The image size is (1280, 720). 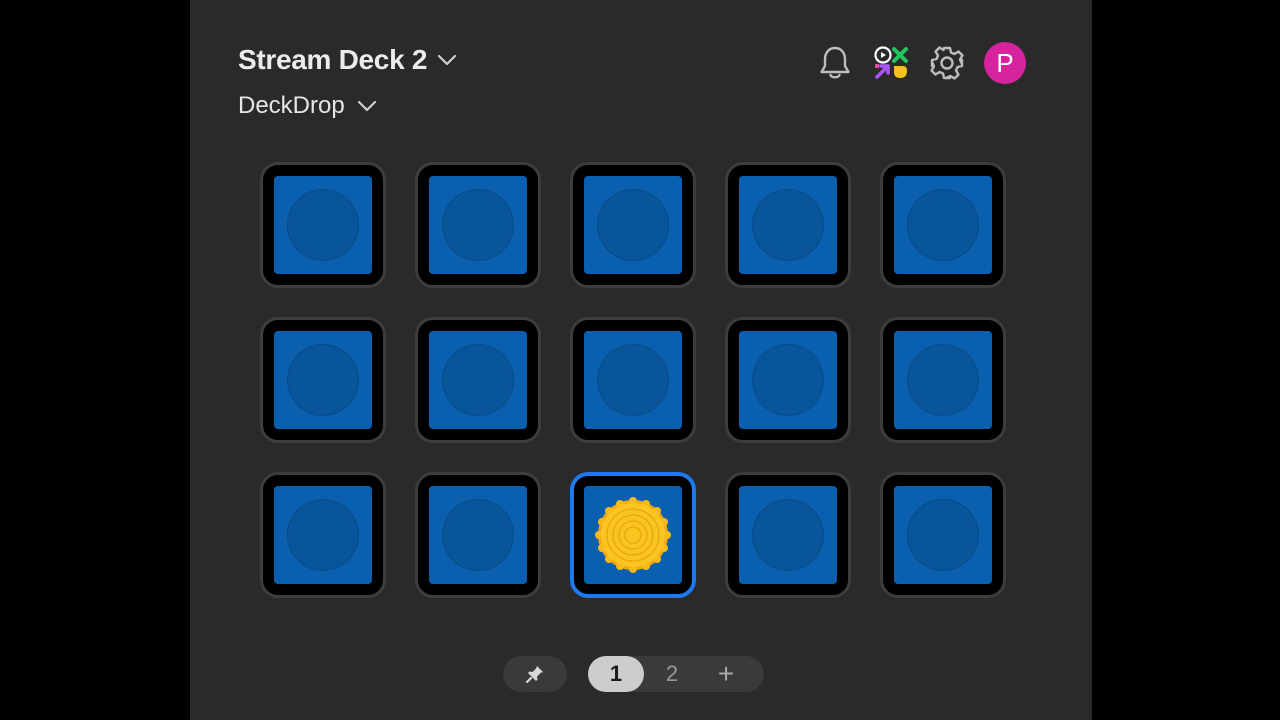 I want to click on pin-icon, so click(x=534, y=675).